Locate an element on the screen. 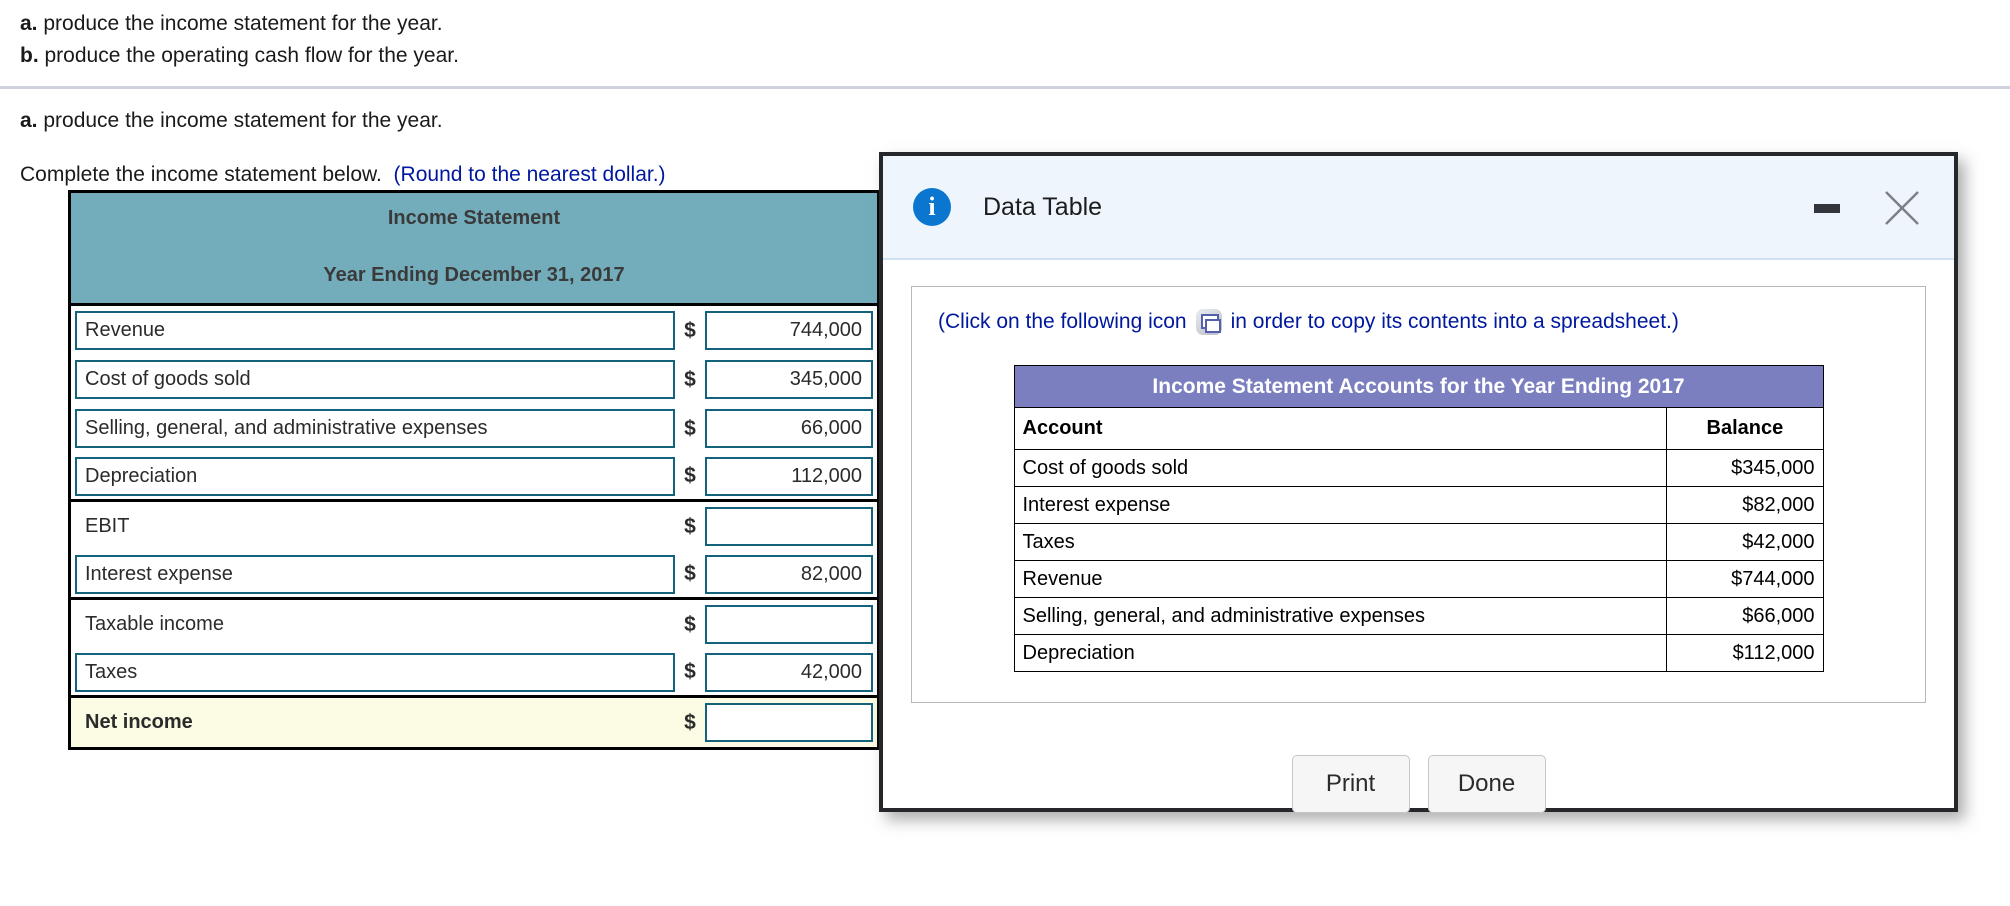 The height and width of the screenshot is (906, 2010). restatement-marker: a. is located at coordinates (29, 120).